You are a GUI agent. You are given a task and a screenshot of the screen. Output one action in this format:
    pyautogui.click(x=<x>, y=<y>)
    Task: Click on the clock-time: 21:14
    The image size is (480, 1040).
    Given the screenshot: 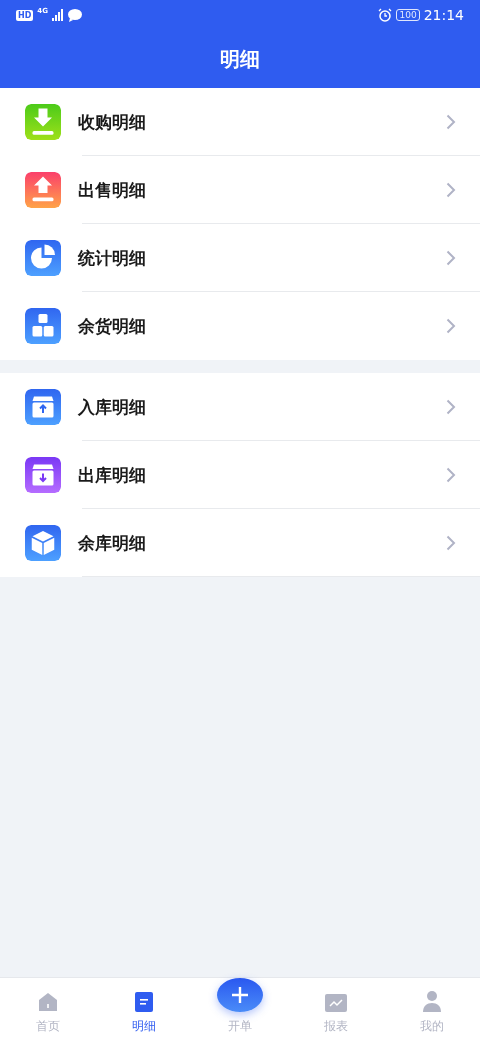 What is the action you would take?
    pyautogui.click(x=443, y=15)
    